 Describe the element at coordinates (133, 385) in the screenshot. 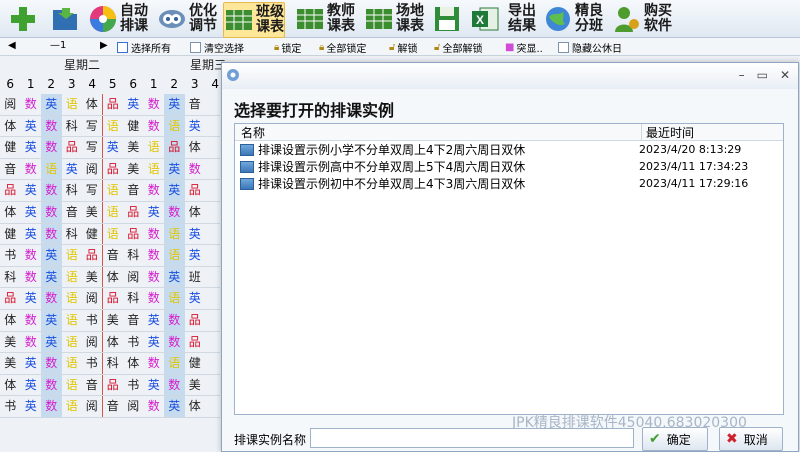

I see `timetable-cell: 书` at that location.